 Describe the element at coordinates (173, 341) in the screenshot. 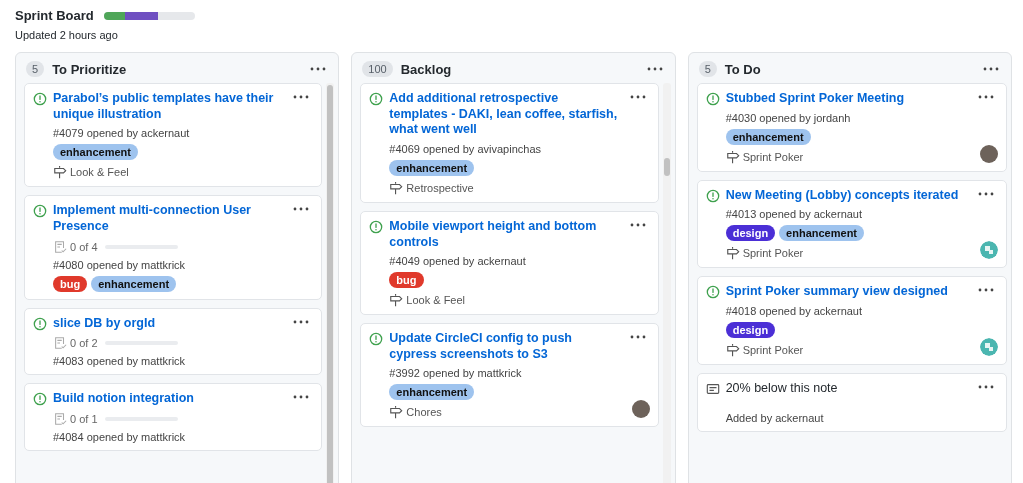

I see `issue-card: slice DB by orgId 0 of 2 #4083 opened by mattkrick` at that location.